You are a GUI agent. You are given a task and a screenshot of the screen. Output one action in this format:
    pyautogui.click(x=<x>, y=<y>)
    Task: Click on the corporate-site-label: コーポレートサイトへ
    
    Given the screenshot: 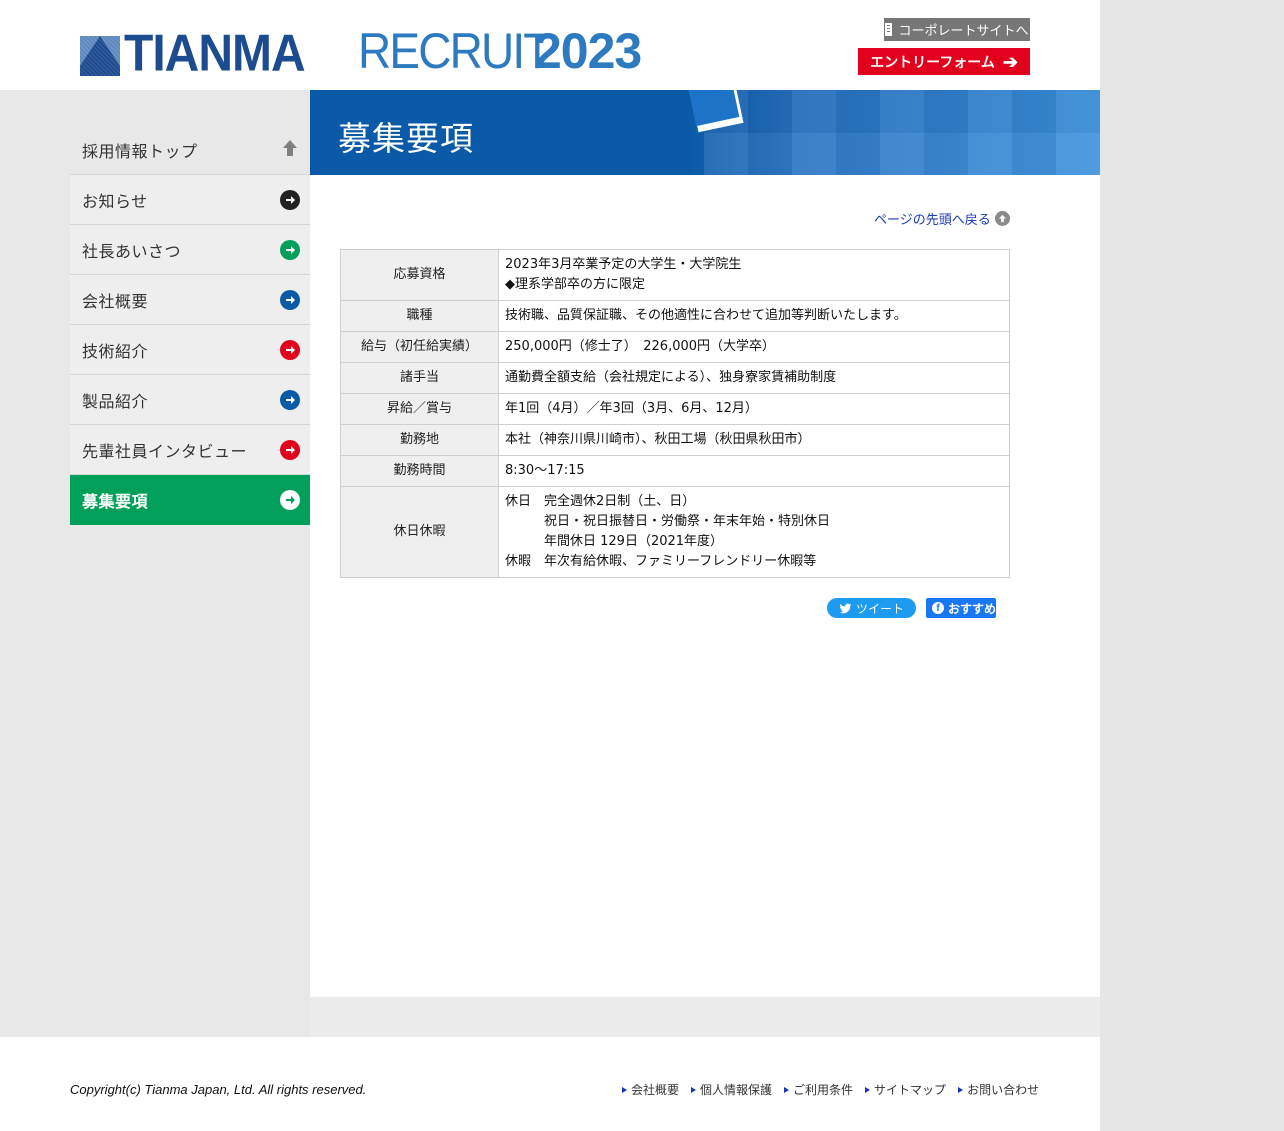 What is the action you would take?
    pyautogui.click(x=963, y=30)
    